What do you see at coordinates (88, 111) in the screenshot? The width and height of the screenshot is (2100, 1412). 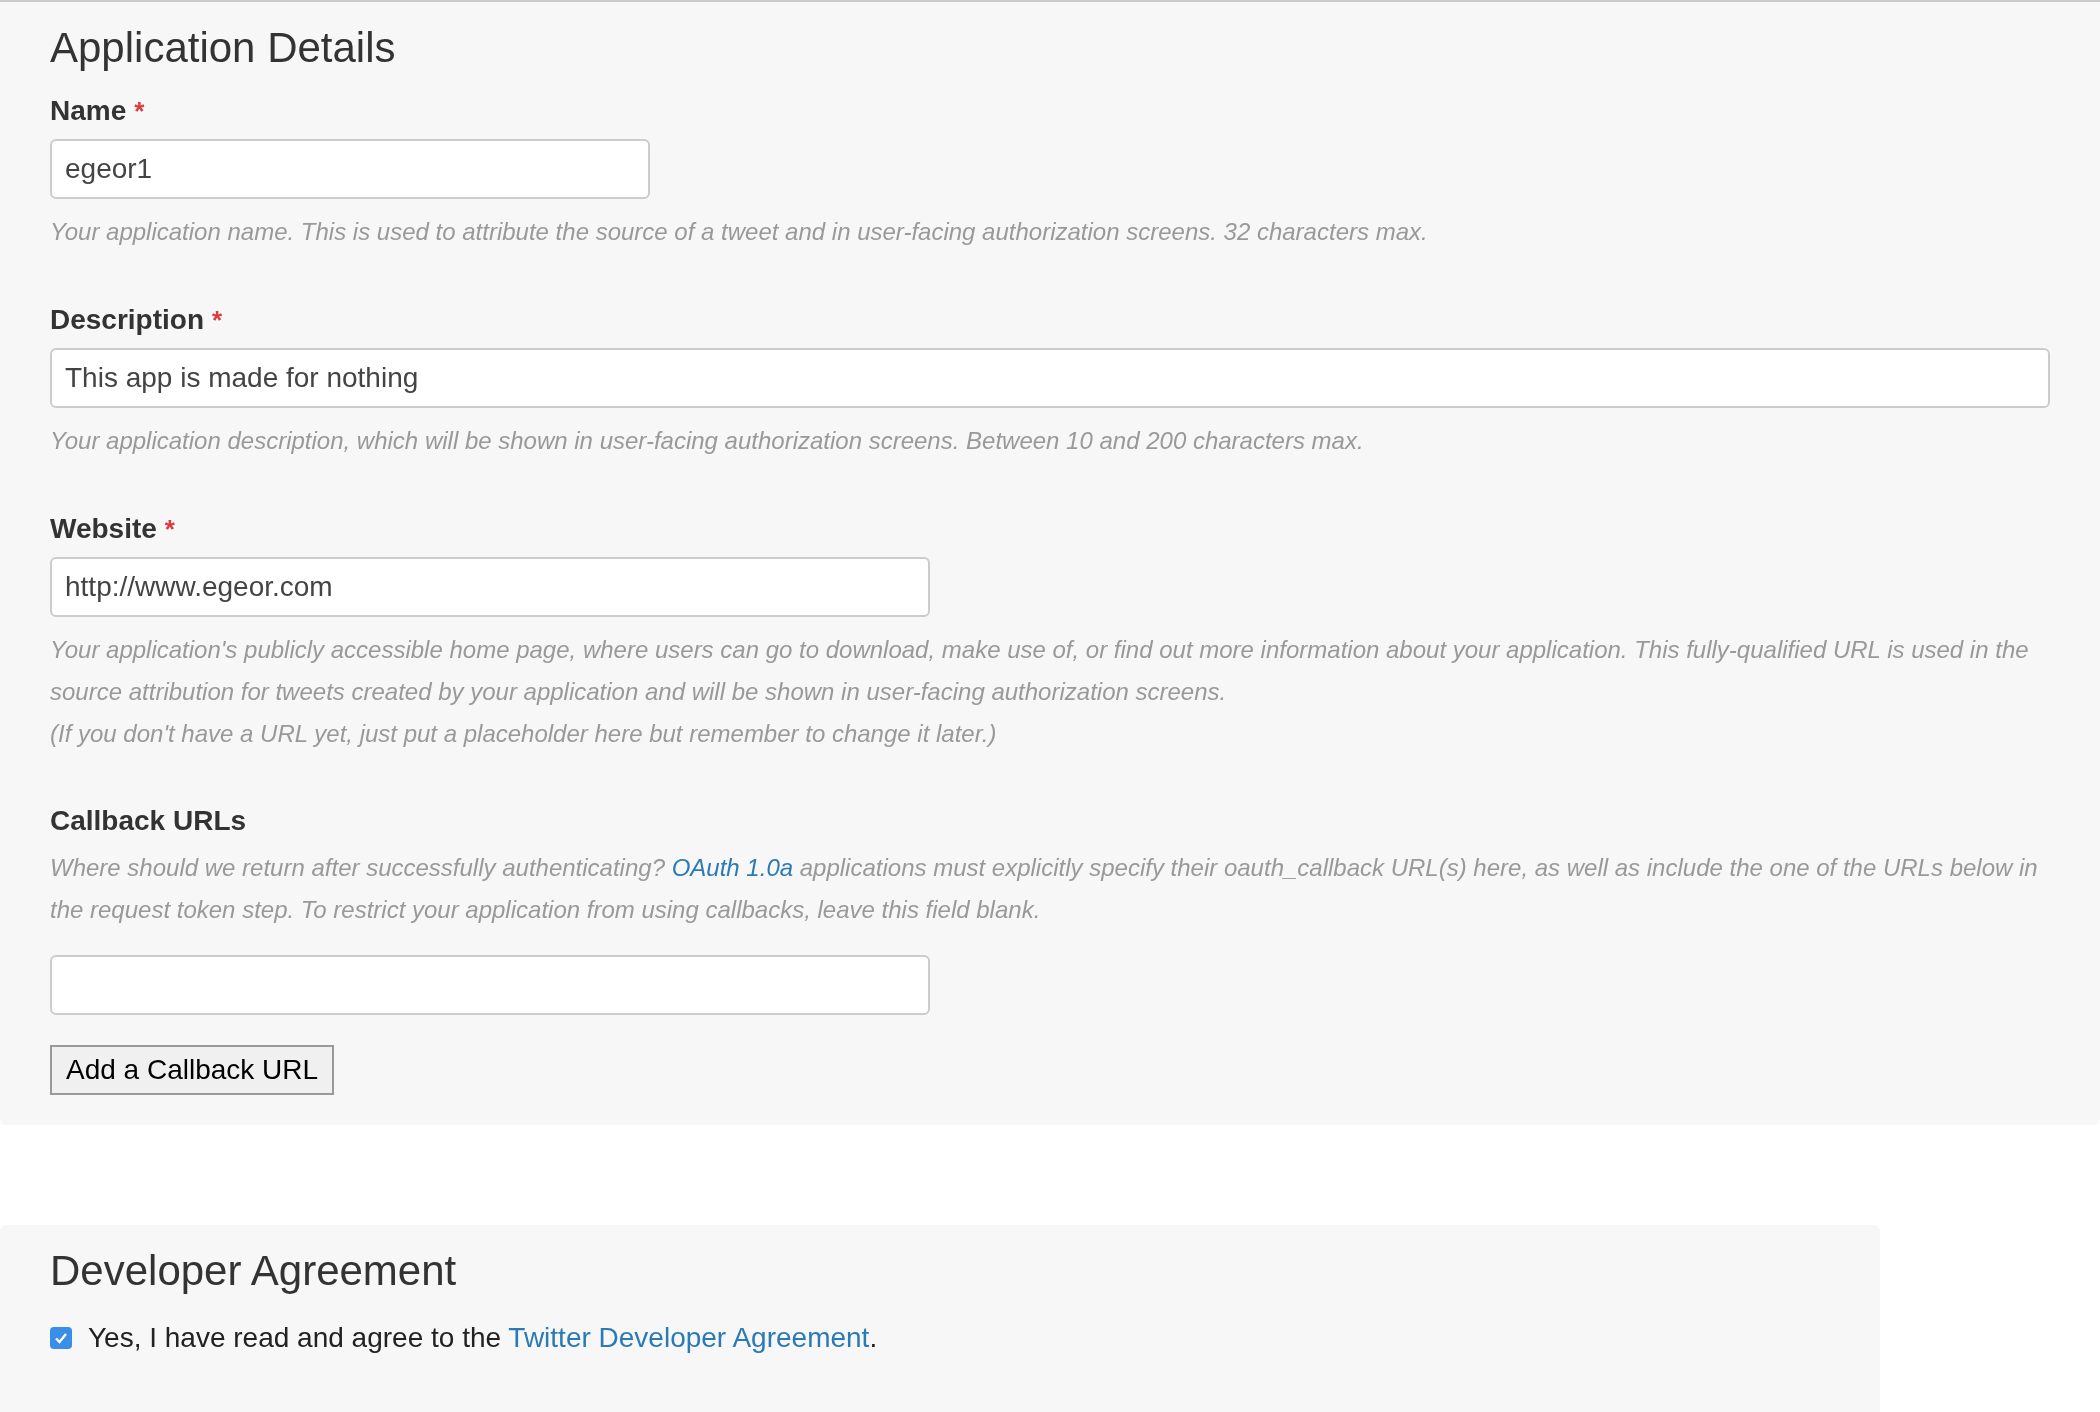 I see `field-label: Name` at bounding box center [88, 111].